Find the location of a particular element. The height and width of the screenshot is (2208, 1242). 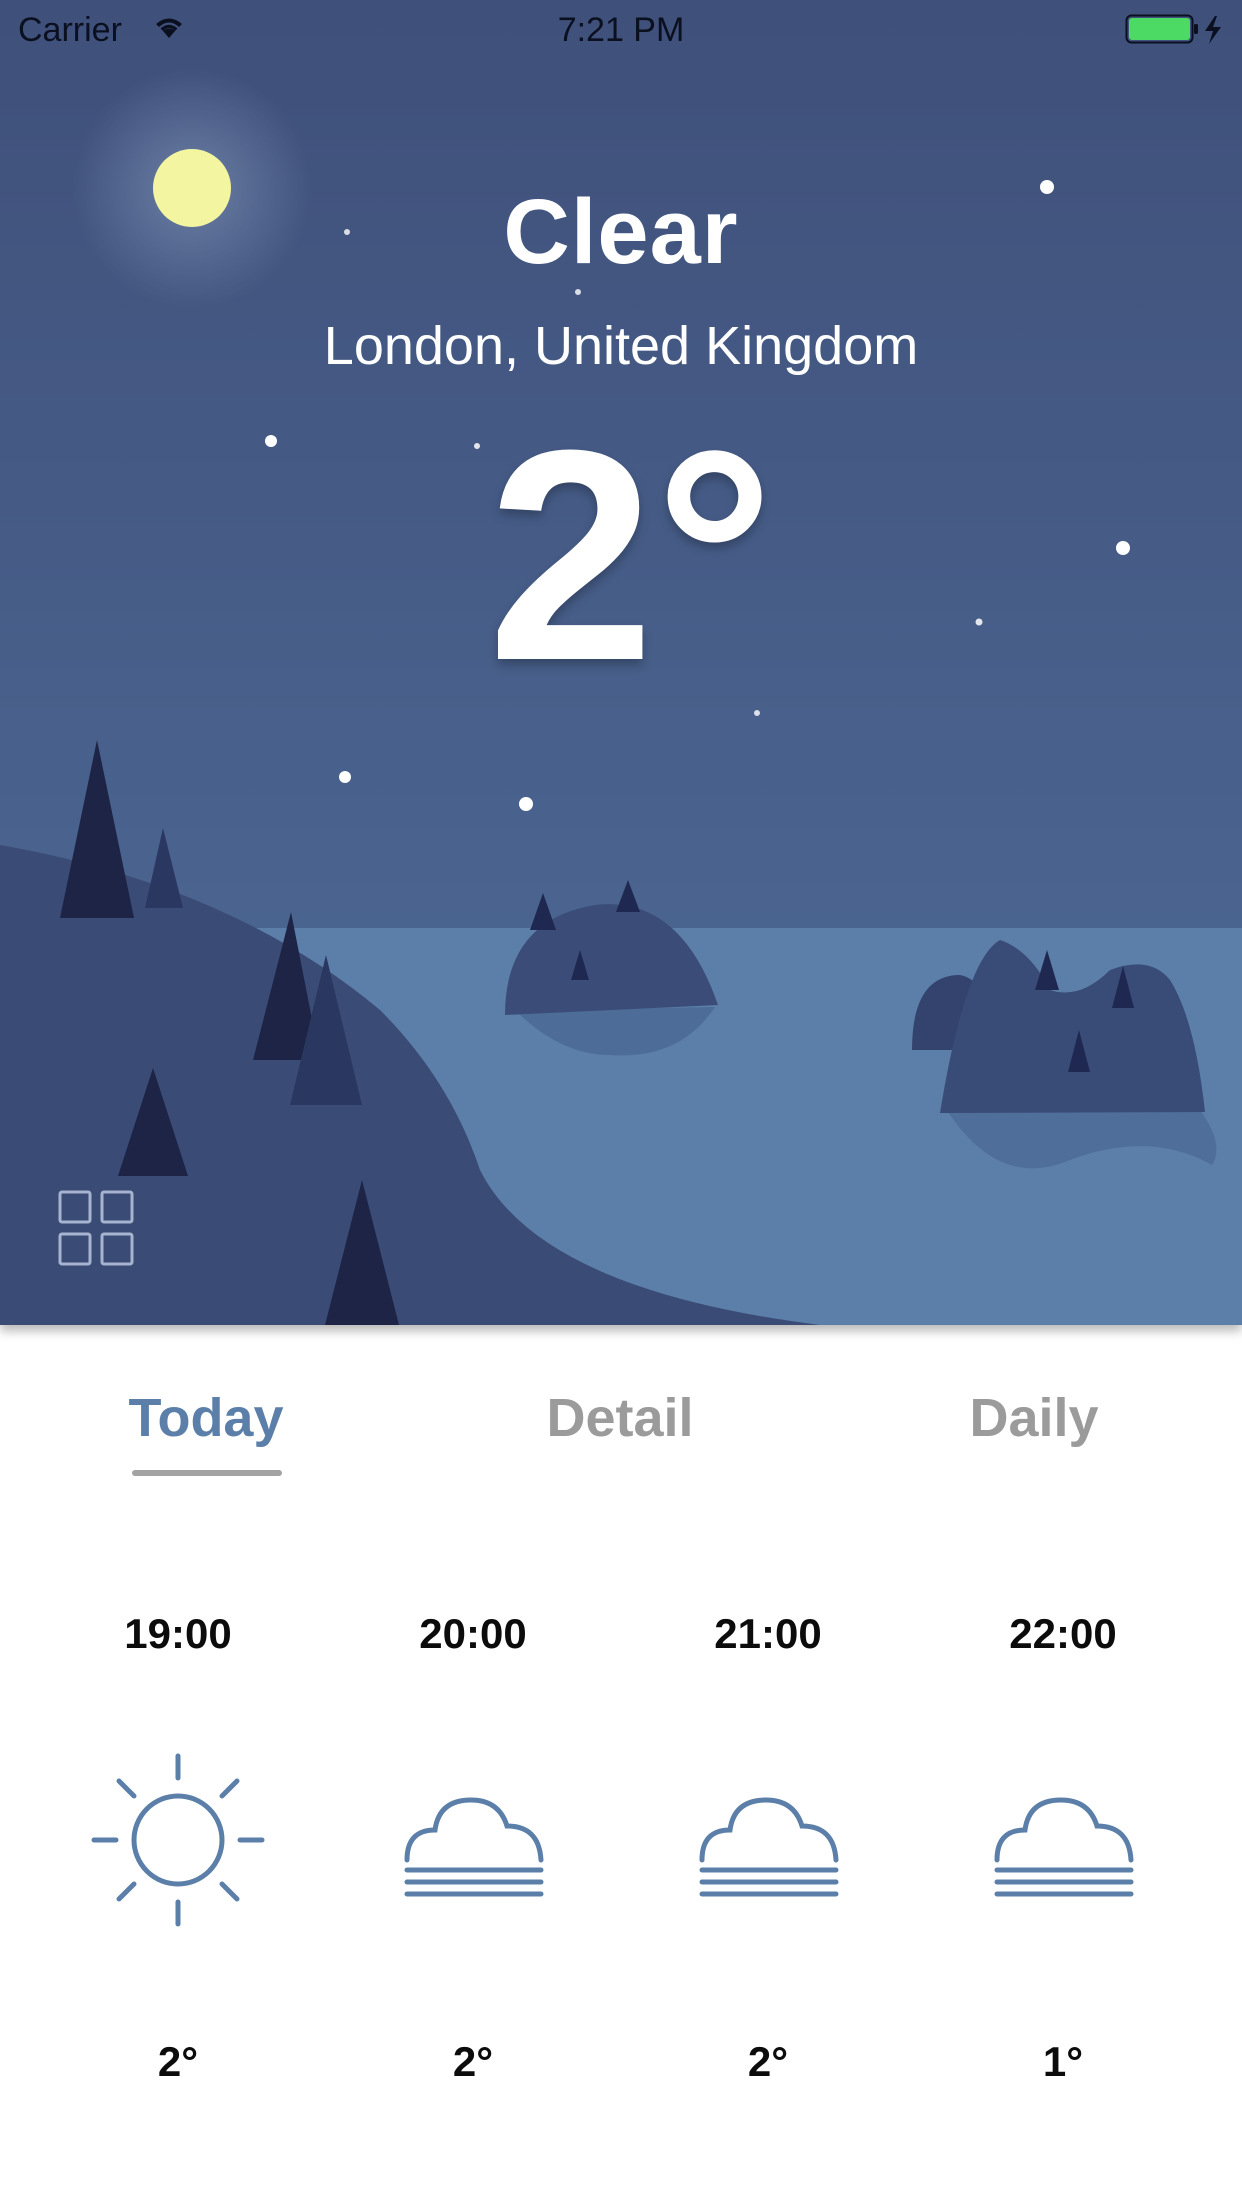

tab-today: Today is located at coordinates (206, 1418).